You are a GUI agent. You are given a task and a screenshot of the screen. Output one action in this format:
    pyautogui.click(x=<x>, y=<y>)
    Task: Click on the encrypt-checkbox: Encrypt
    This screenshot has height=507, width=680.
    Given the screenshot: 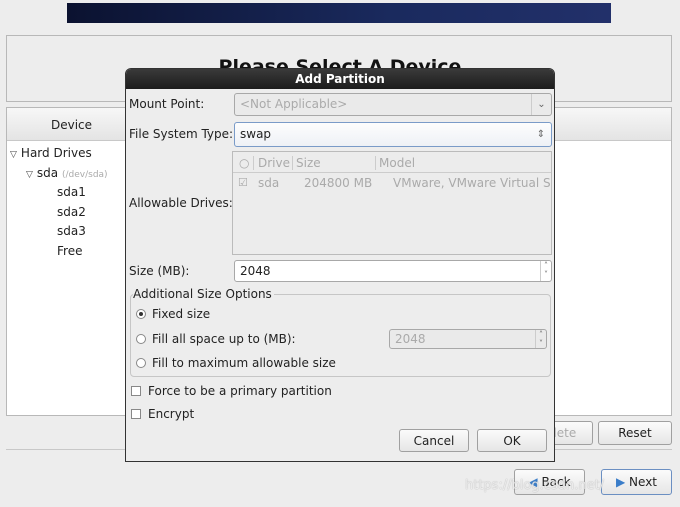 What is the action you would take?
    pyautogui.click(x=162, y=414)
    